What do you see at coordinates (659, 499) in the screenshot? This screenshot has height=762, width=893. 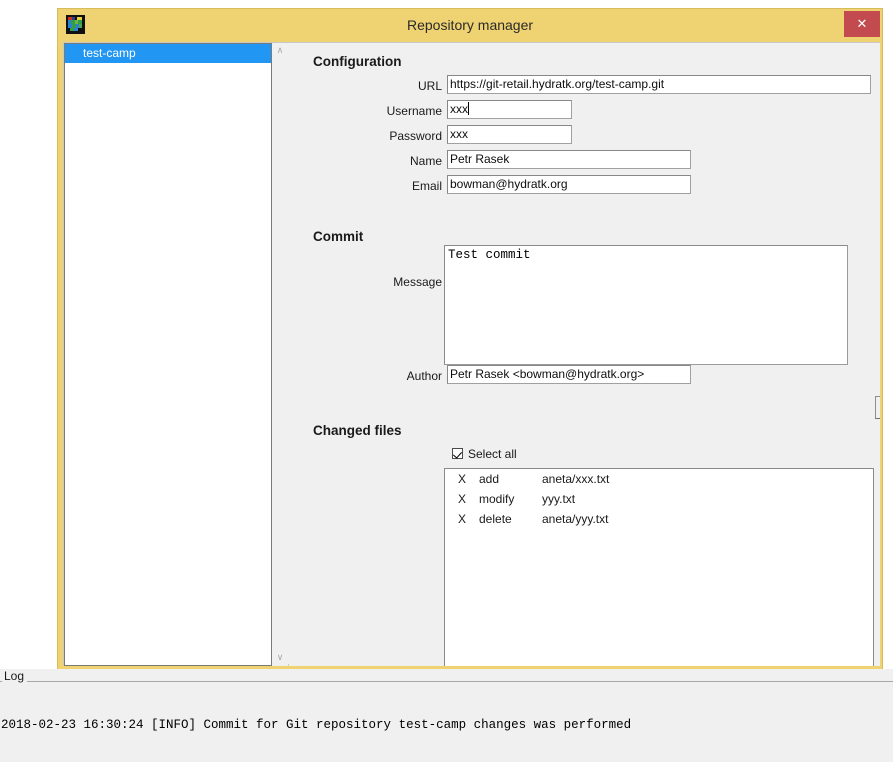 I see `table-row: Xmodify yyy.txt` at bounding box center [659, 499].